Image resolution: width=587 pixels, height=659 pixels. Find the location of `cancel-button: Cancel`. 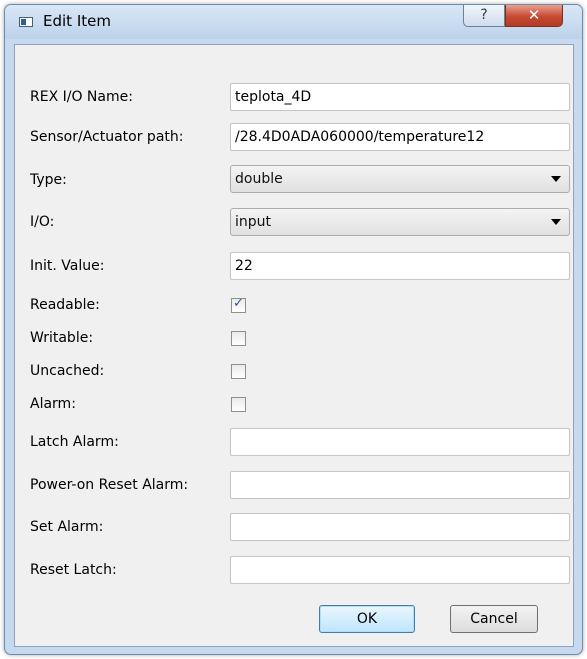

cancel-button: Cancel is located at coordinates (494, 619).